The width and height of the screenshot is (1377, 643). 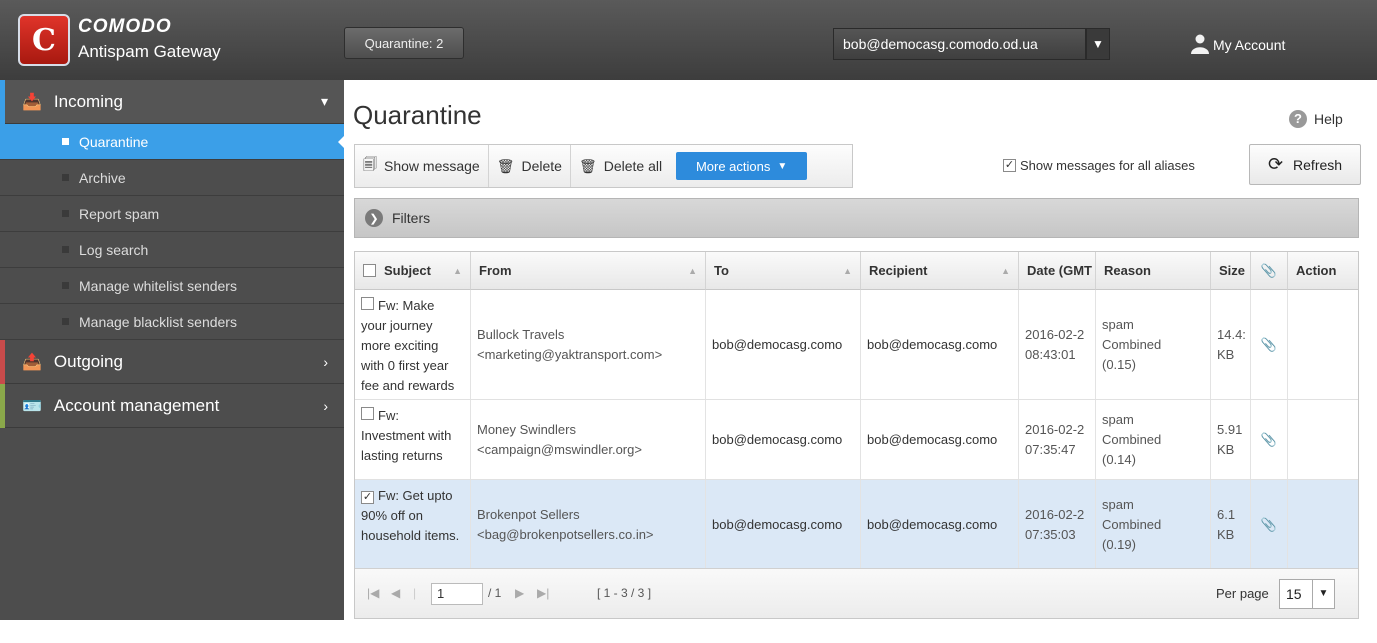 I want to click on filters-bar: ❯ Filters, so click(x=856, y=218).